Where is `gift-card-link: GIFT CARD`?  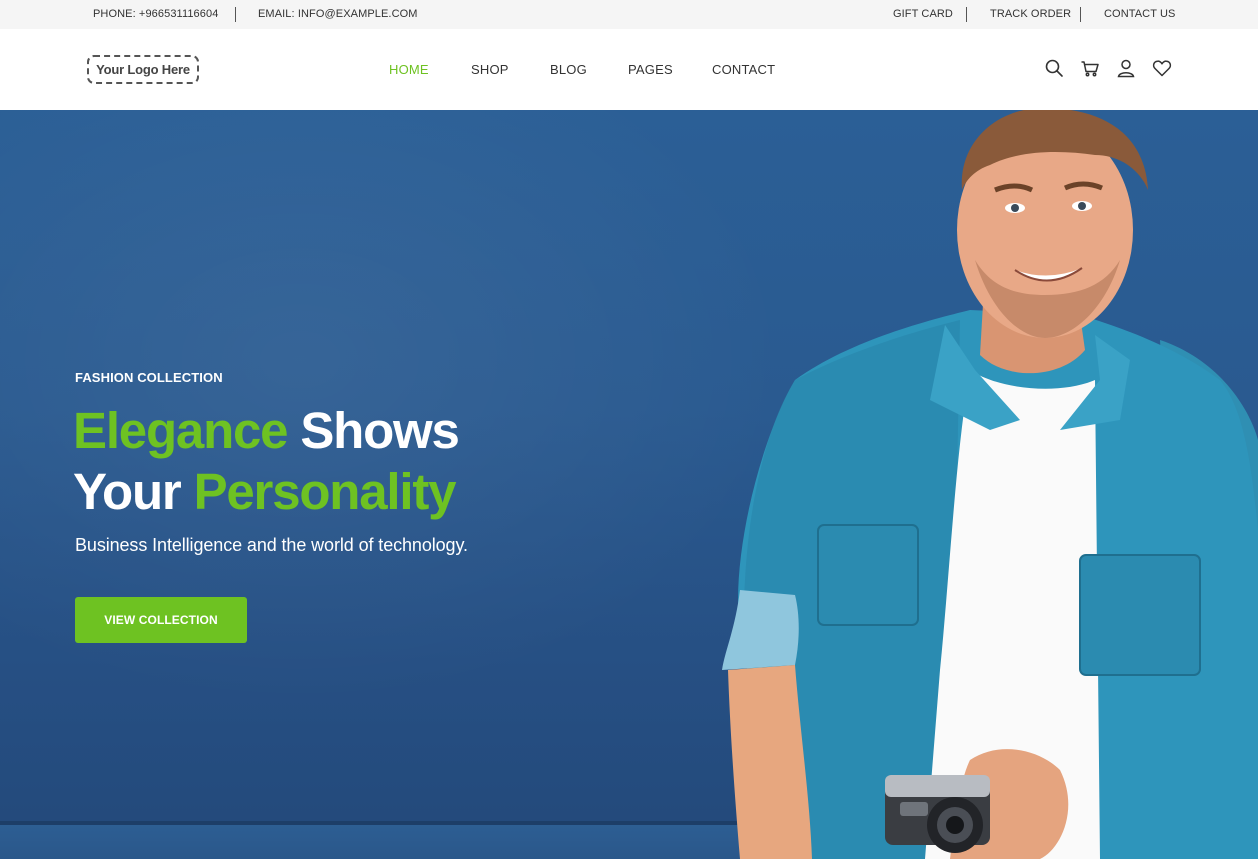 gift-card-link: GIFT CARD is located at coordinates (923, 14).